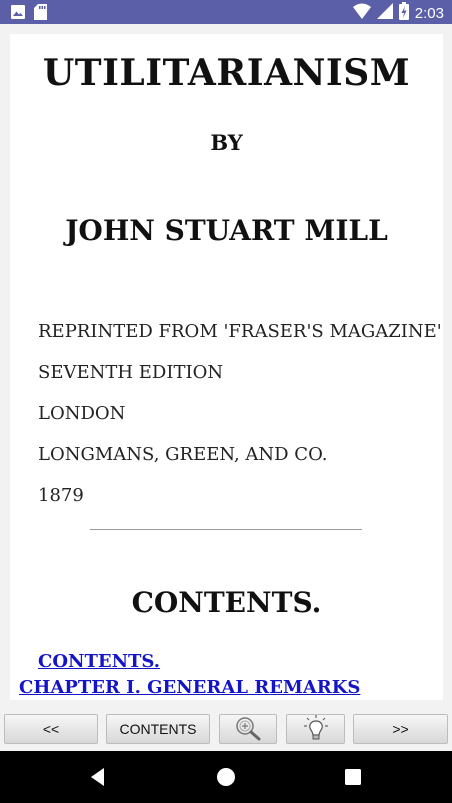  I want to click on home-icon, so click(226, 777).